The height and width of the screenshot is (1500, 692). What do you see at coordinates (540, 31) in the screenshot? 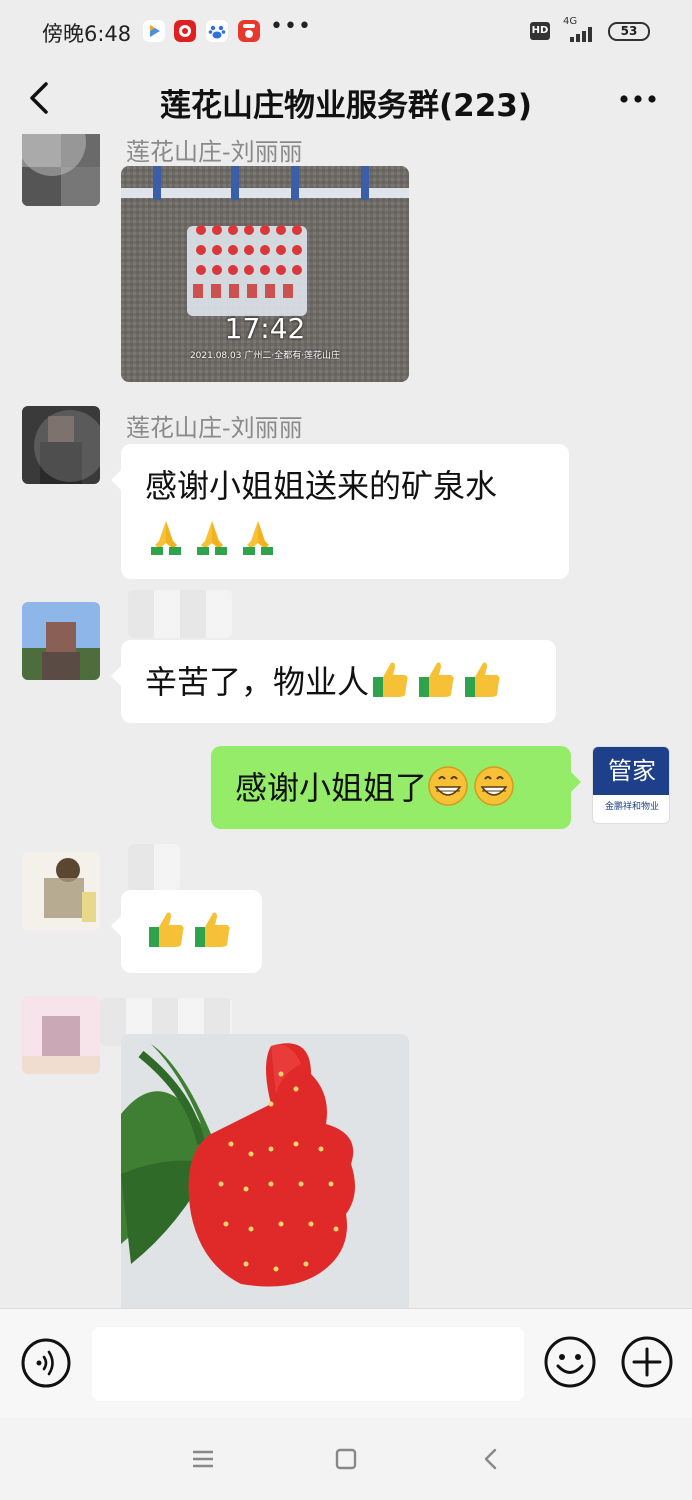
I see `hd-badge: HD` at bounding box center [540, 31].